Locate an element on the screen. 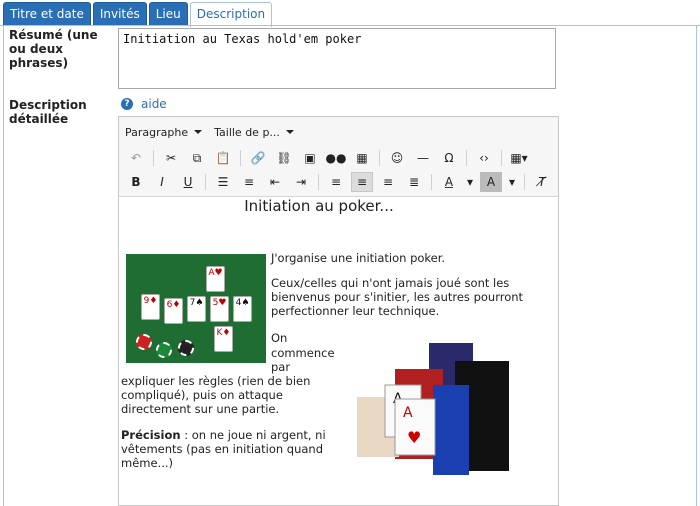  emoji-icon: ☺ is located at coordinates (397, 158).